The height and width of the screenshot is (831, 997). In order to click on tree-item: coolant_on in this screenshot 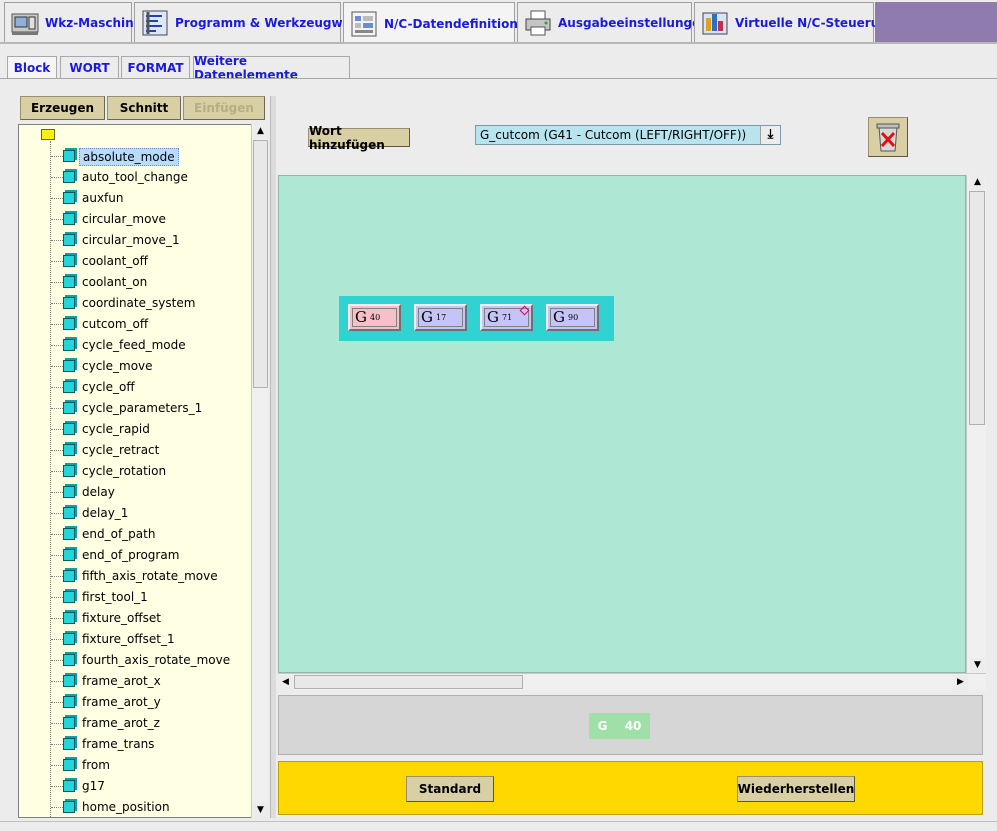, I will do `click(156, 282)`.